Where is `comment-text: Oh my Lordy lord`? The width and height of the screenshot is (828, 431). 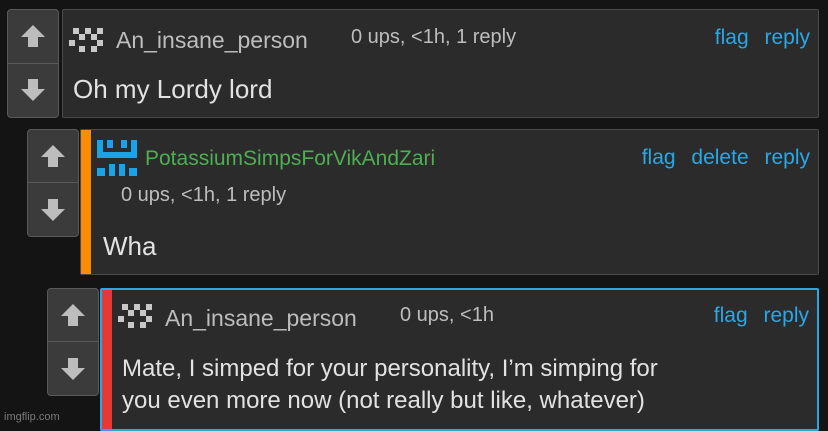
comment-text: Oh my Lordy lord is located at coordinates (173, 89).